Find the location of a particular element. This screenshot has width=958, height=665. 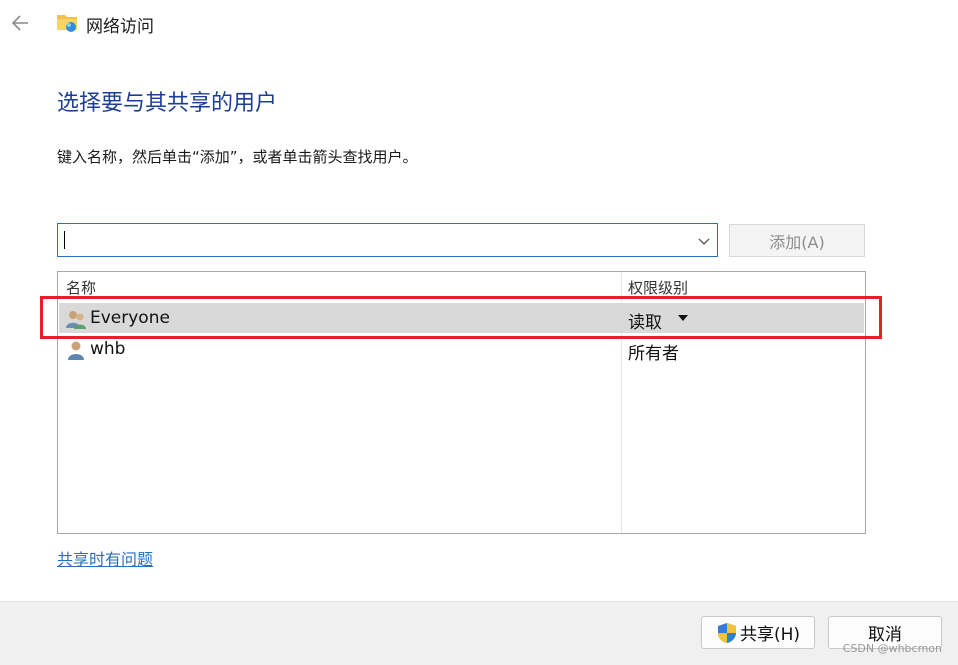

back-button is located at coordinates (21, 23).